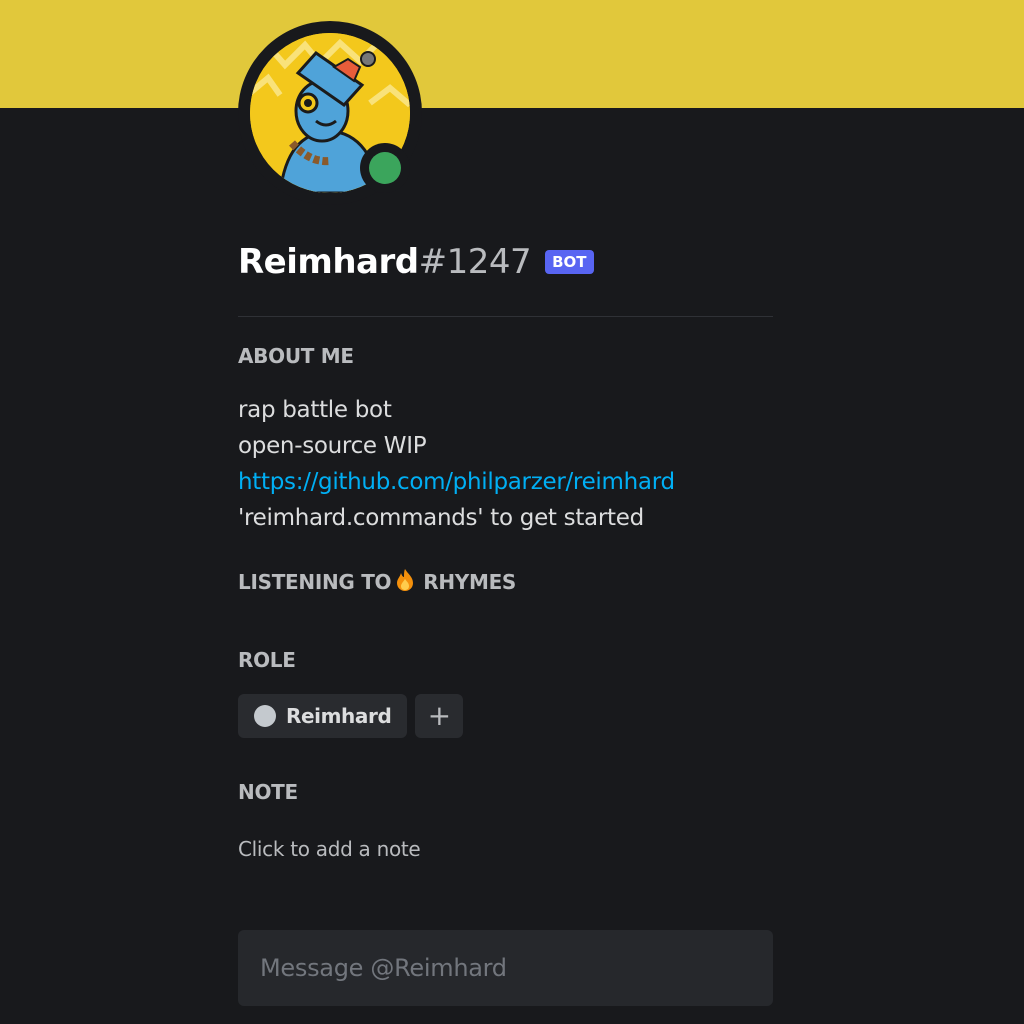 This screenshot has height=1024, width=1024. Describe the element at coordinates (475, 262) in the screenshot. I see `discriminator: #1247` at that location.